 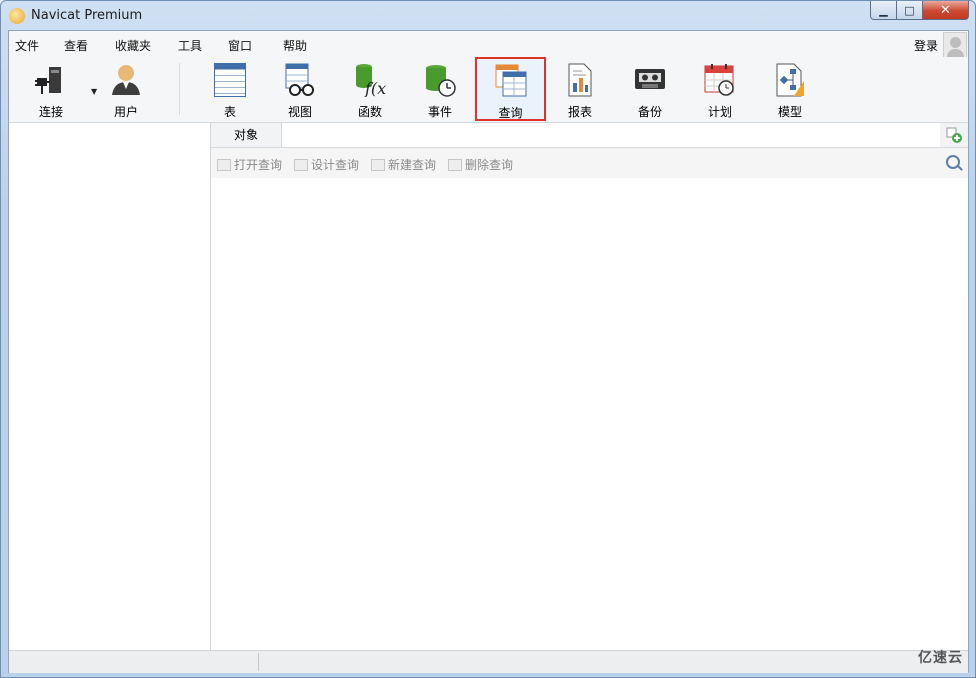 What do you see at coordinates (230, 80) in the screenshot?
I see `table-icon` at bounding box center [230, 80].